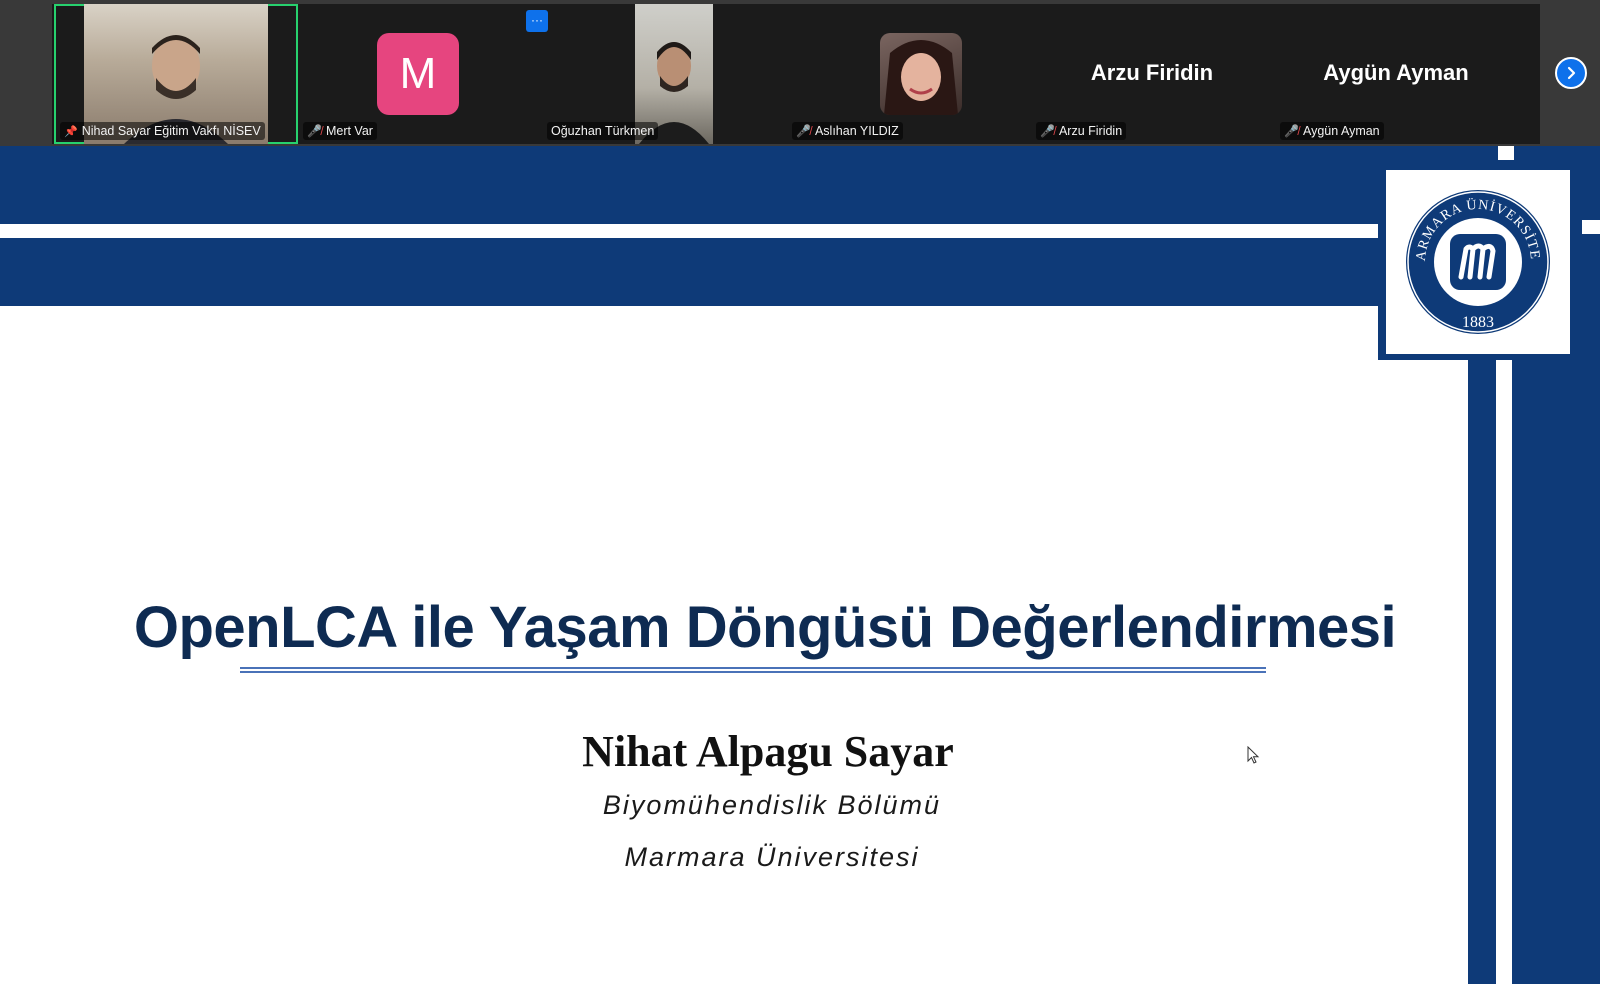 The image size is (1600, 984). What do you see at coordinates (1478, 322) in the screenshot?
I see `svg-text: 1883` at bounding box center [1478, 322].